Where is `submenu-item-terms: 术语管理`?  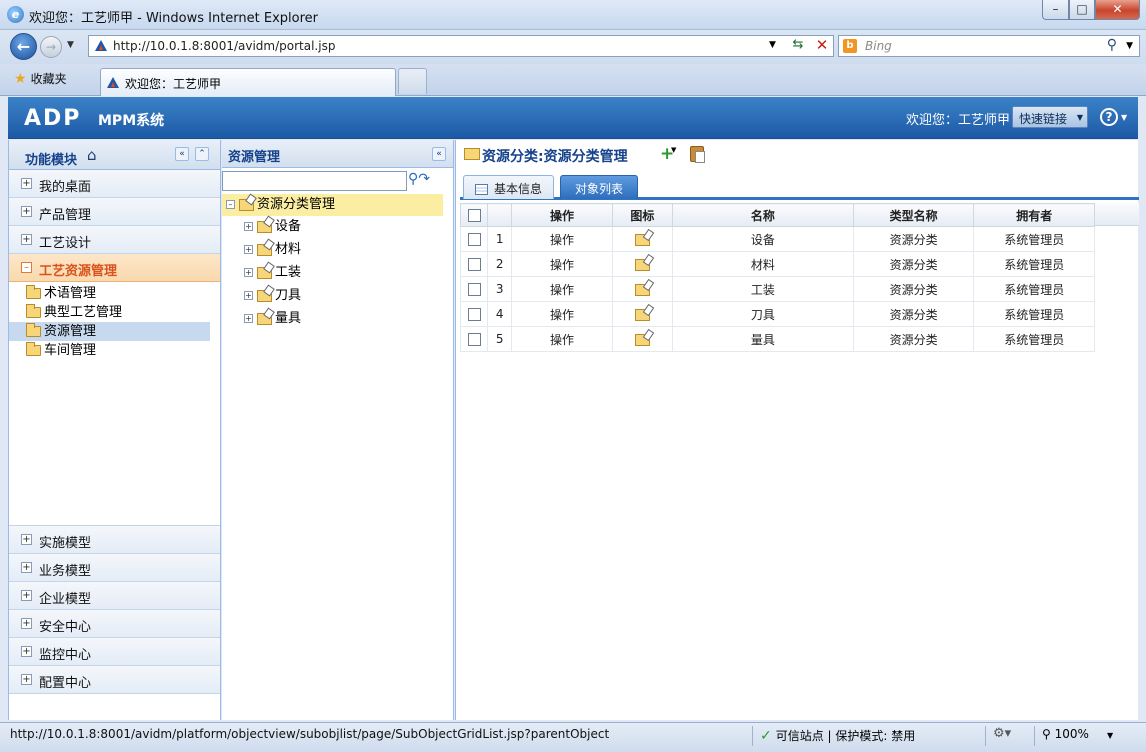
submenu-item-terms: 术语管理 is located at coordinates (114, 293).